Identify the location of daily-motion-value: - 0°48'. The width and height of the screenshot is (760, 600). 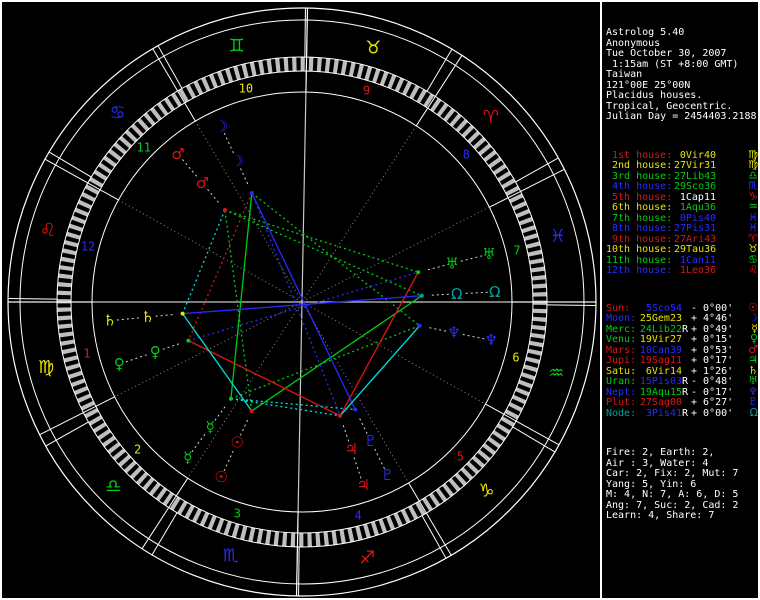
(712, 381).